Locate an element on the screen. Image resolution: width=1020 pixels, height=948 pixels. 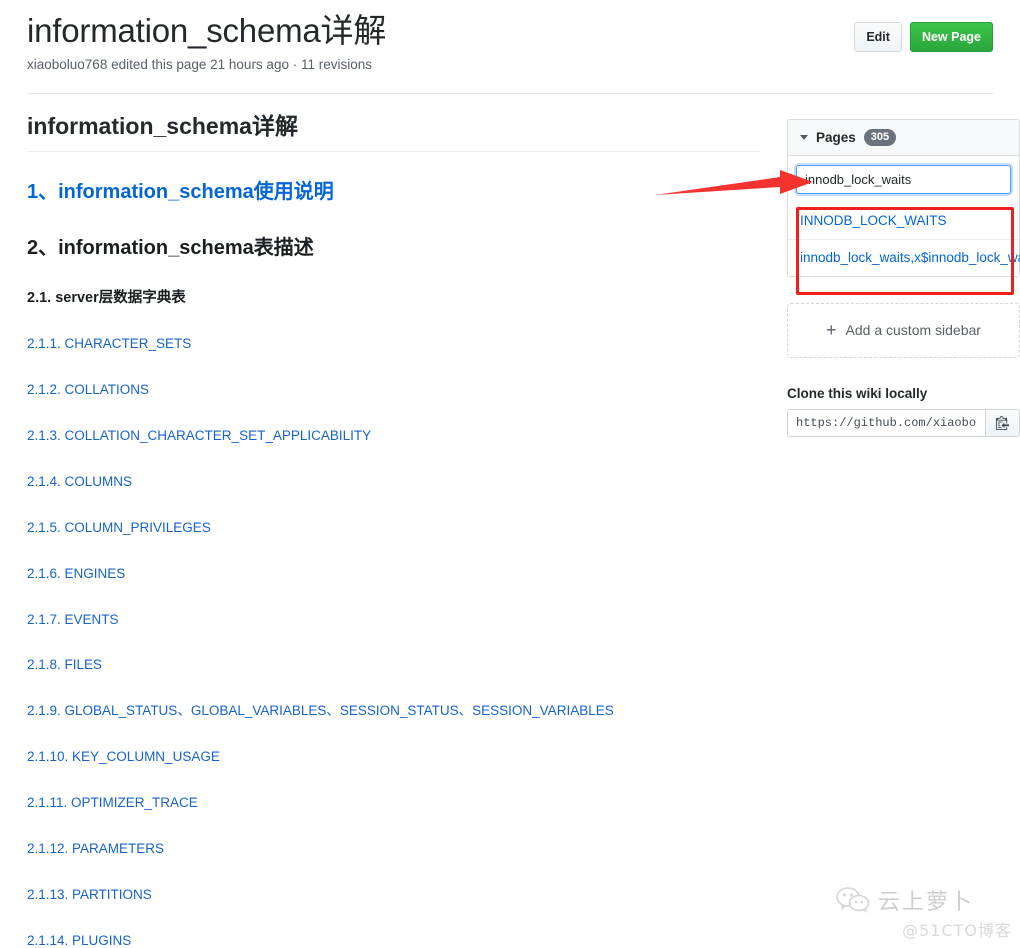
clone-url-row is located at coordinates (903, 422).